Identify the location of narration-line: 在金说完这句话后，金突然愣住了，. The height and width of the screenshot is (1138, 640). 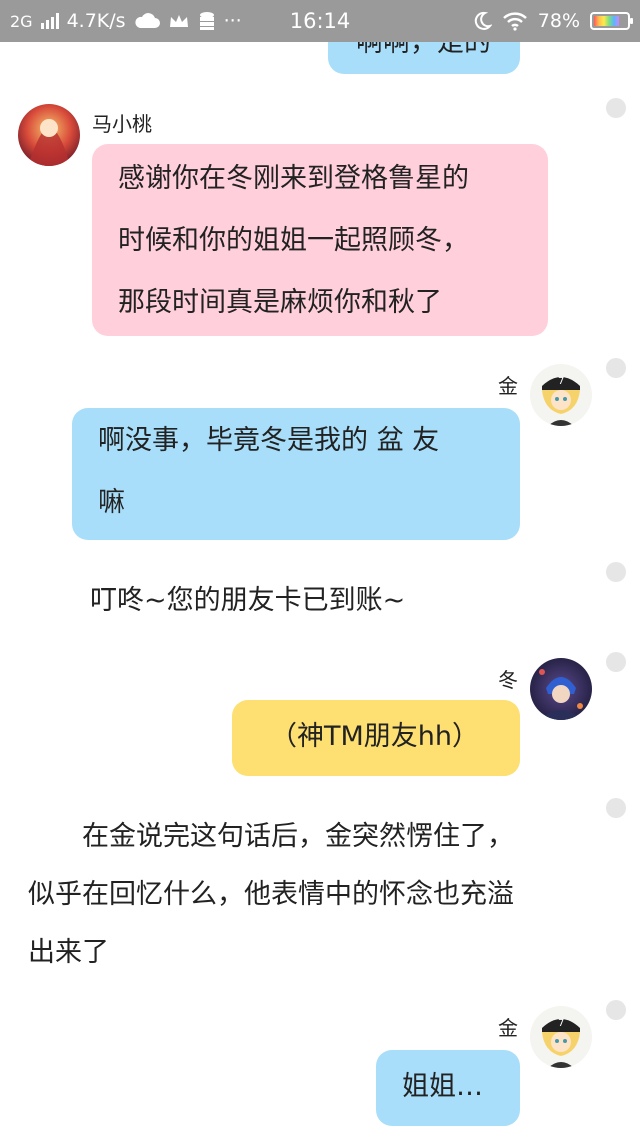
(271, 836).